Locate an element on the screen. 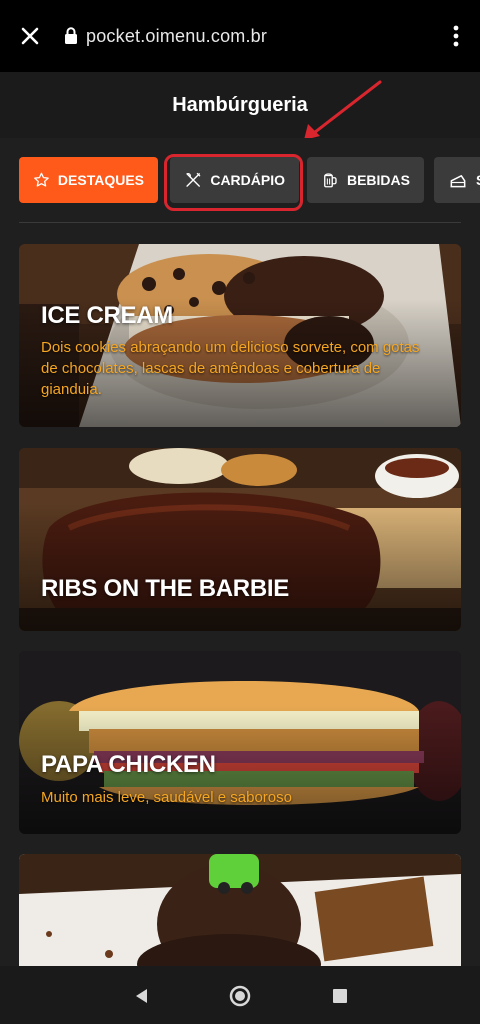 Image resolution: width=480 pixels, height=1024 pixels. page-title: Hambúrgueria is located at coordinates (240, 104).